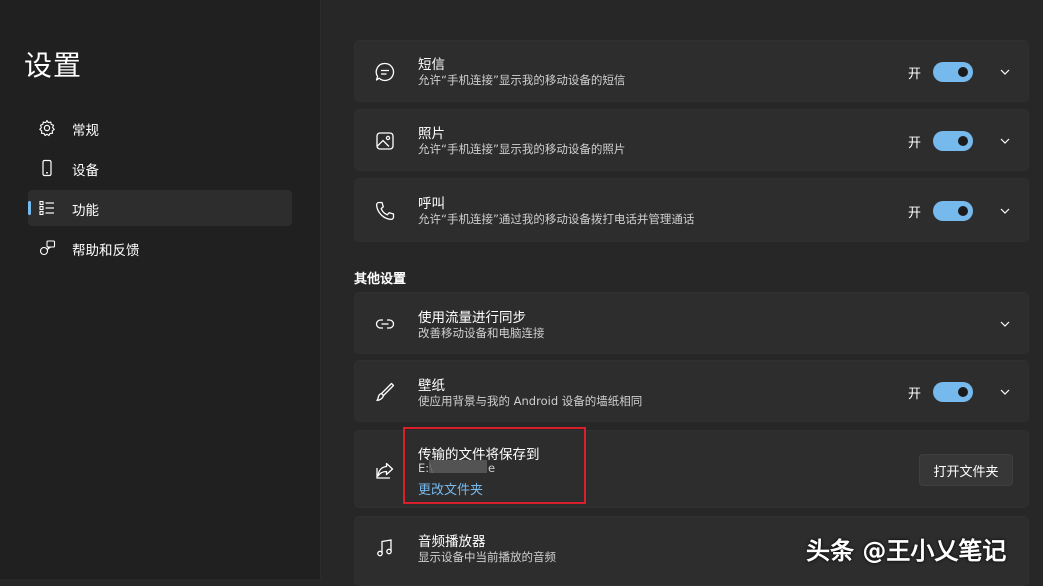  I want to click on calls-toggle, so click(953, 211).